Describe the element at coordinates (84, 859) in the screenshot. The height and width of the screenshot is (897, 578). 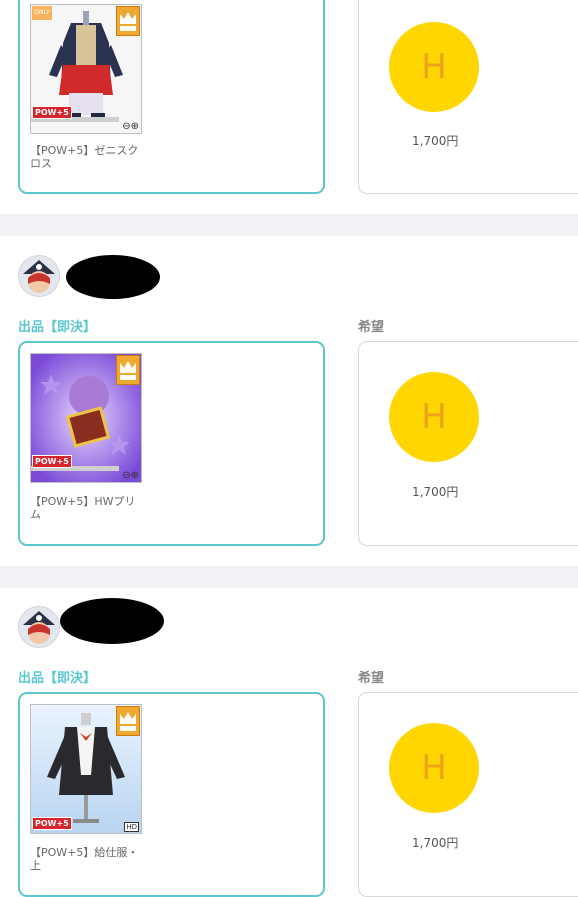
I see `item-name: 【POW+5】給仕服・上` at that location.